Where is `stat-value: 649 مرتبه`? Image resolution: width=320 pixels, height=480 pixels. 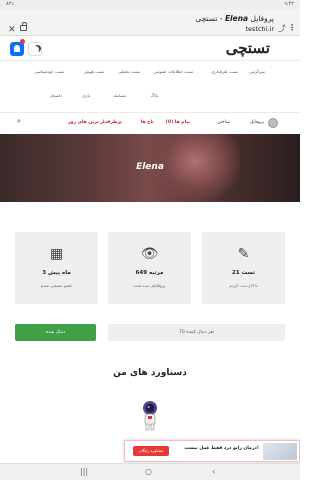
stat-value: 649 مرتبه is located at coordinates (149, 273).